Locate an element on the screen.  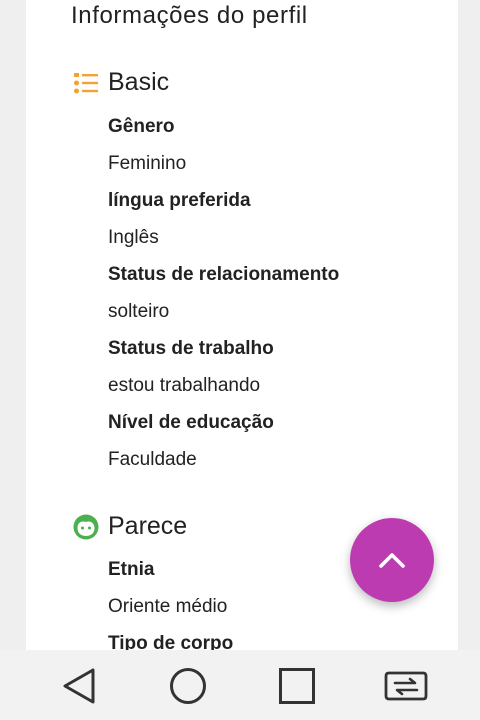
field-value-lingua: Inglês is located at coordinates (133, 237).